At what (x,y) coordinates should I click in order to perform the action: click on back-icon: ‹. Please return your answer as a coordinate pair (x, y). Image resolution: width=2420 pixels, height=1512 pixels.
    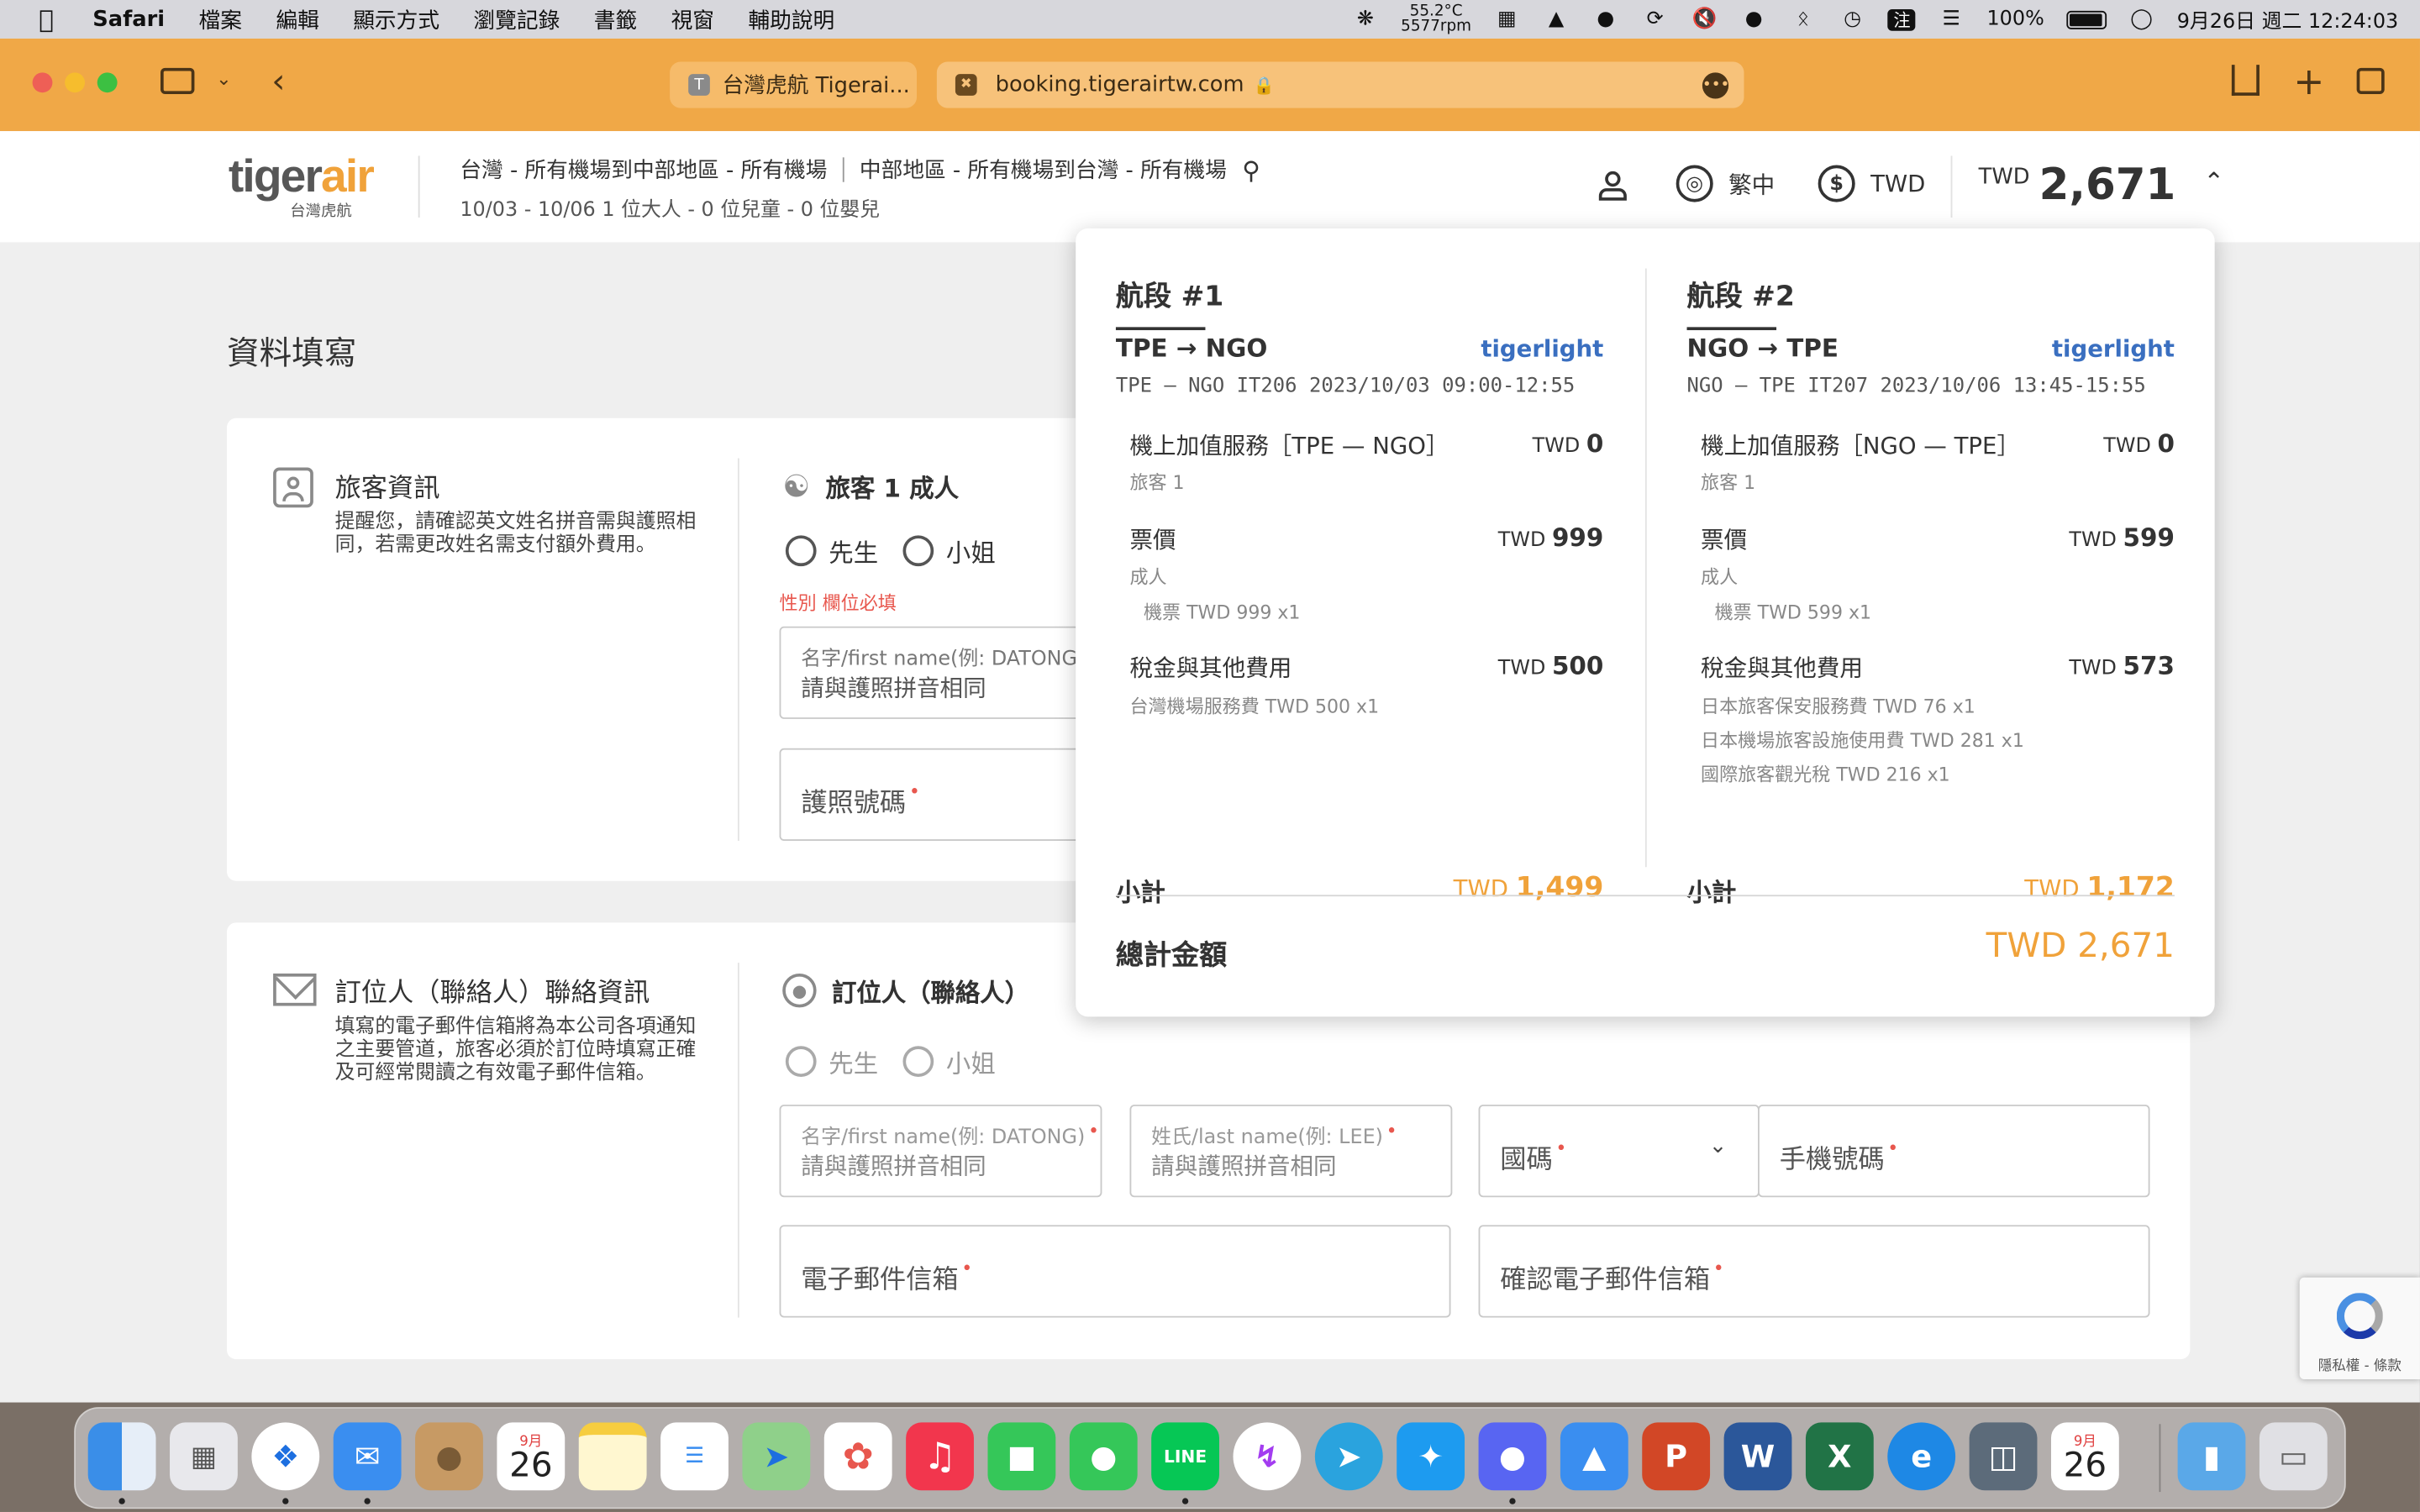
    Looking at the image, I should click on (278, 82).